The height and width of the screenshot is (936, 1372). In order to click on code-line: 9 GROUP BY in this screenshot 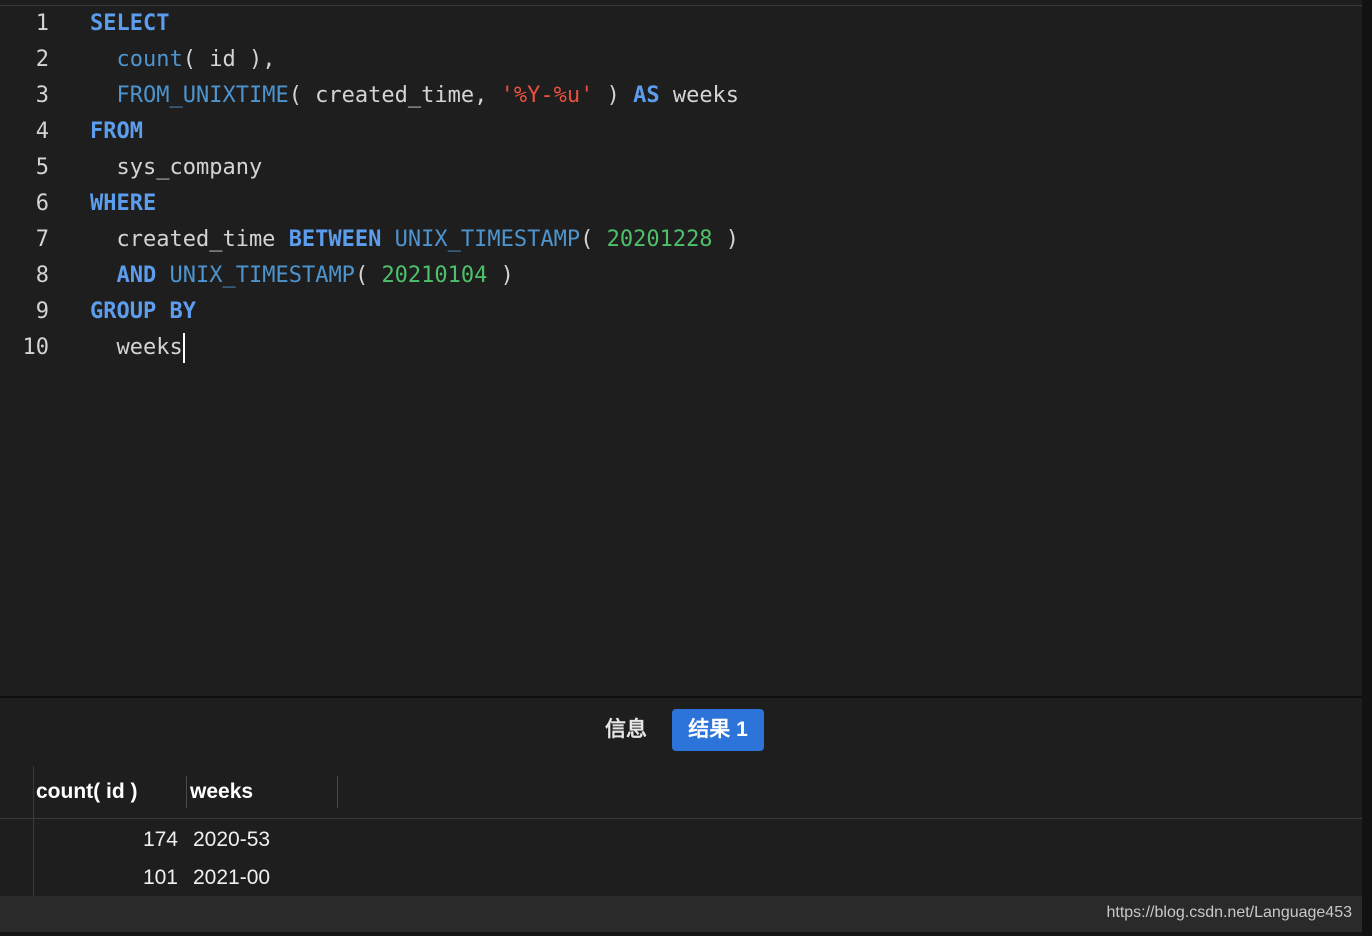, I will do `click(681, 312)`.